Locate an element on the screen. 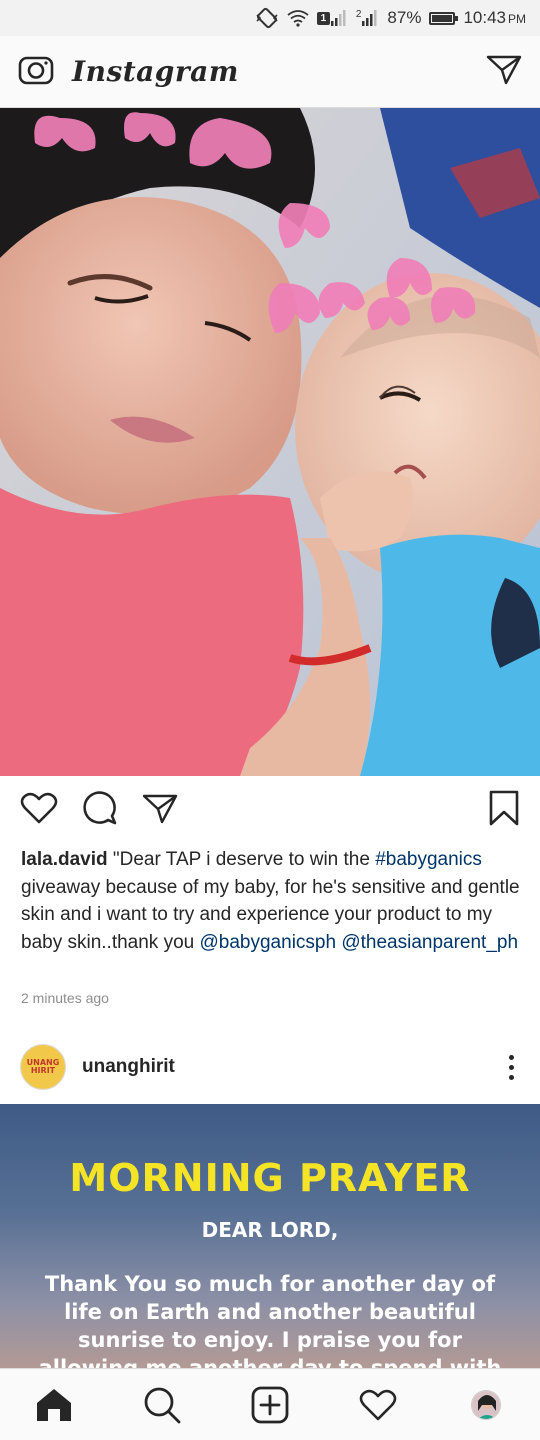  post2-image-subtitle: DEAR LORD, is located at coordinates (270, 1230).